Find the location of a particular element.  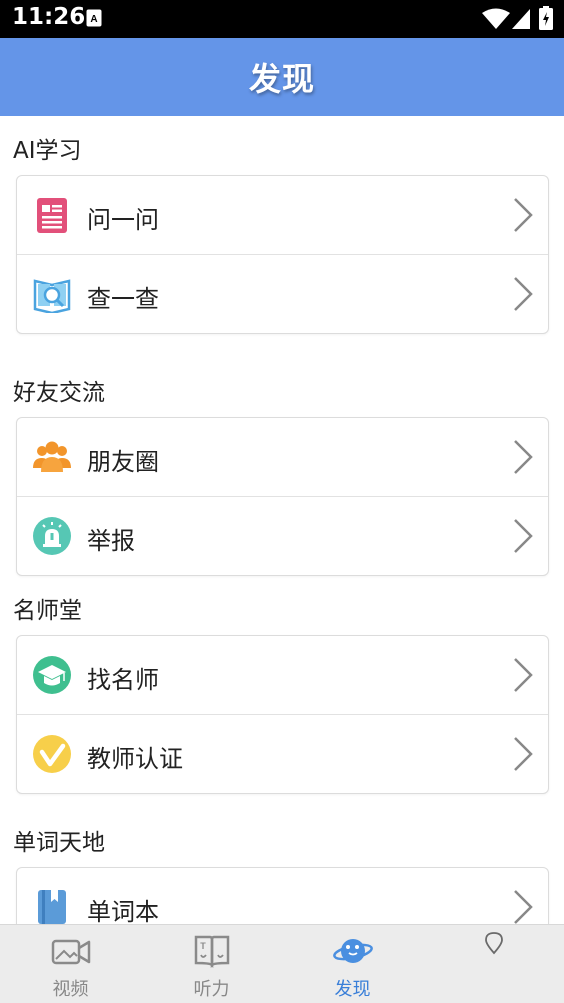

document-icon is located at coordinates (52, 215).